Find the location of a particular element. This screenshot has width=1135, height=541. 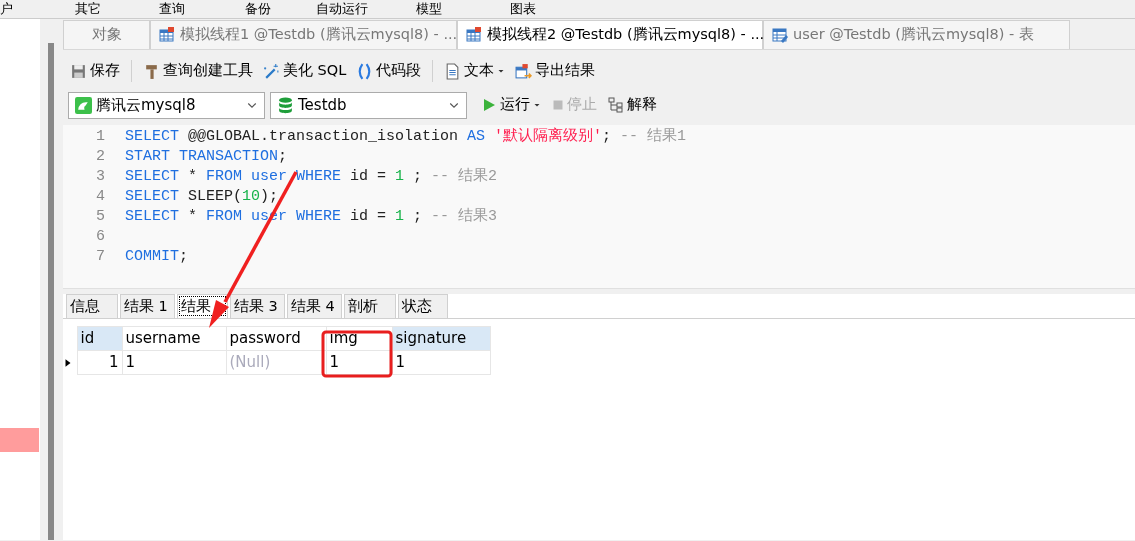

database-select: Testdb is located at coordinates (368, 105).